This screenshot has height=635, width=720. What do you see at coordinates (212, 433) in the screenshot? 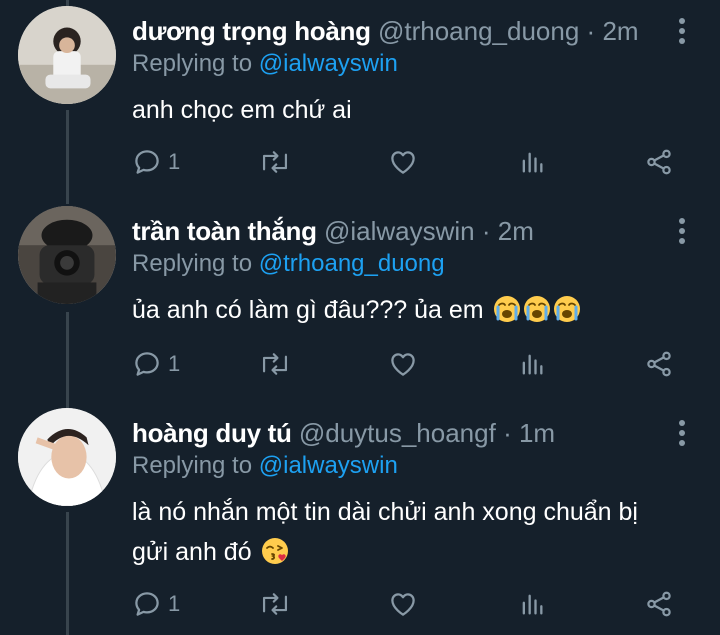
I see `display-name: hoàng duy tú` at bounding box center [212, 433].